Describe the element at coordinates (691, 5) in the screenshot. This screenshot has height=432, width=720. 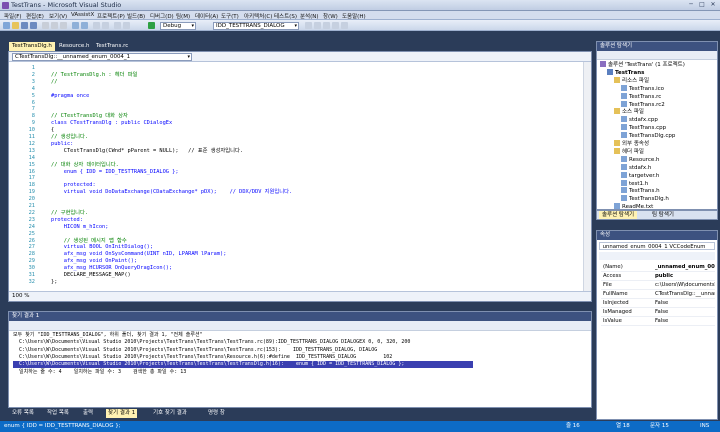
I see `minimize-button: ─` at that location.